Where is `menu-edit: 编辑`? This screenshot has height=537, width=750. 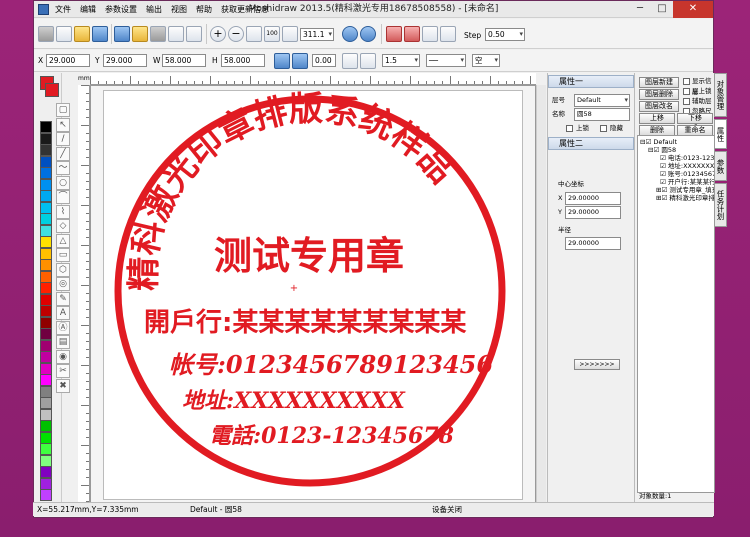 menu-edit: 编辑 is located at coordinates (88, 9).